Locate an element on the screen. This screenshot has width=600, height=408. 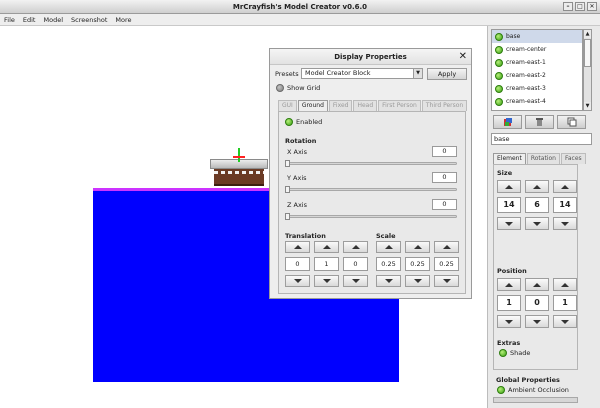
menu-file: File is located at coordinates (9, 19).